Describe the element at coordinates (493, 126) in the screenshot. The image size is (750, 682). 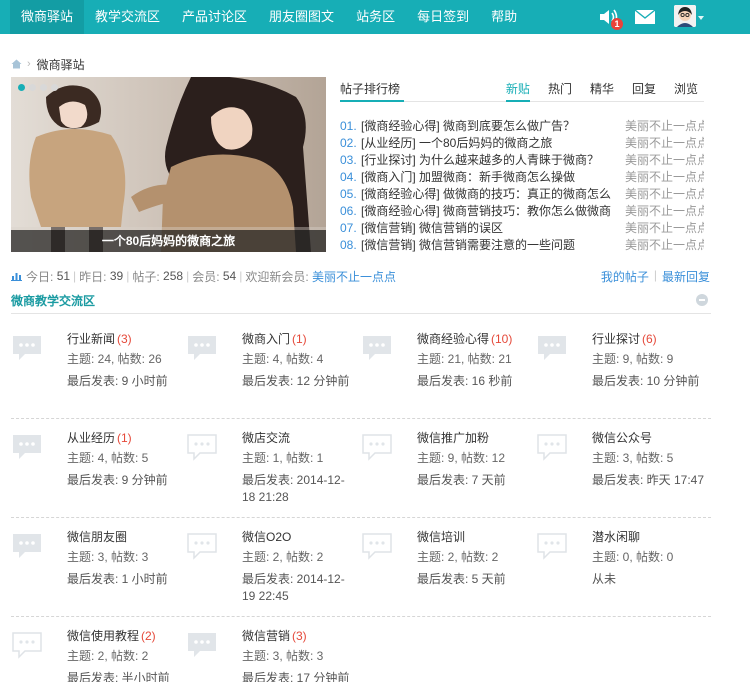
I see `post-title-link: [微商经验心得] 微商到底要怎么做广告？` at that location.